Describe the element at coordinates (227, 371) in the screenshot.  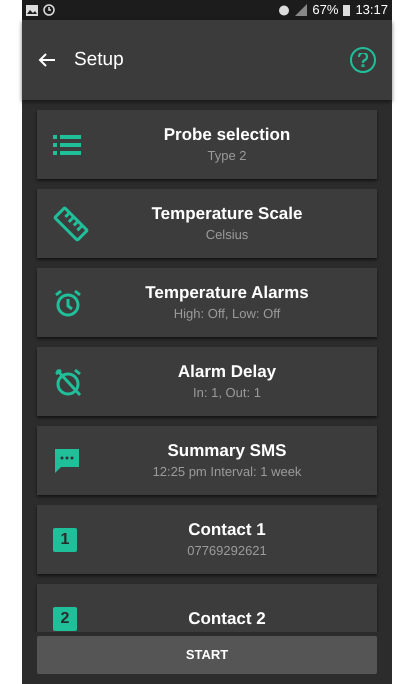
I see `card-title: Alarm Delay` at that location.